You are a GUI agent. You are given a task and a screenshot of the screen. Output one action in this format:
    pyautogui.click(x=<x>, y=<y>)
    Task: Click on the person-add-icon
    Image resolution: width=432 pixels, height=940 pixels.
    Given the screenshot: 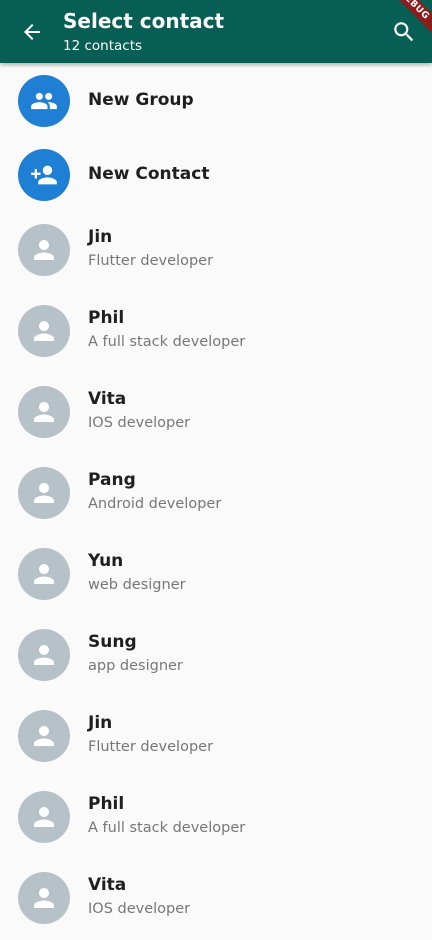 What is the action you would take?
    pyautogui.click(x=44, y=175)
    